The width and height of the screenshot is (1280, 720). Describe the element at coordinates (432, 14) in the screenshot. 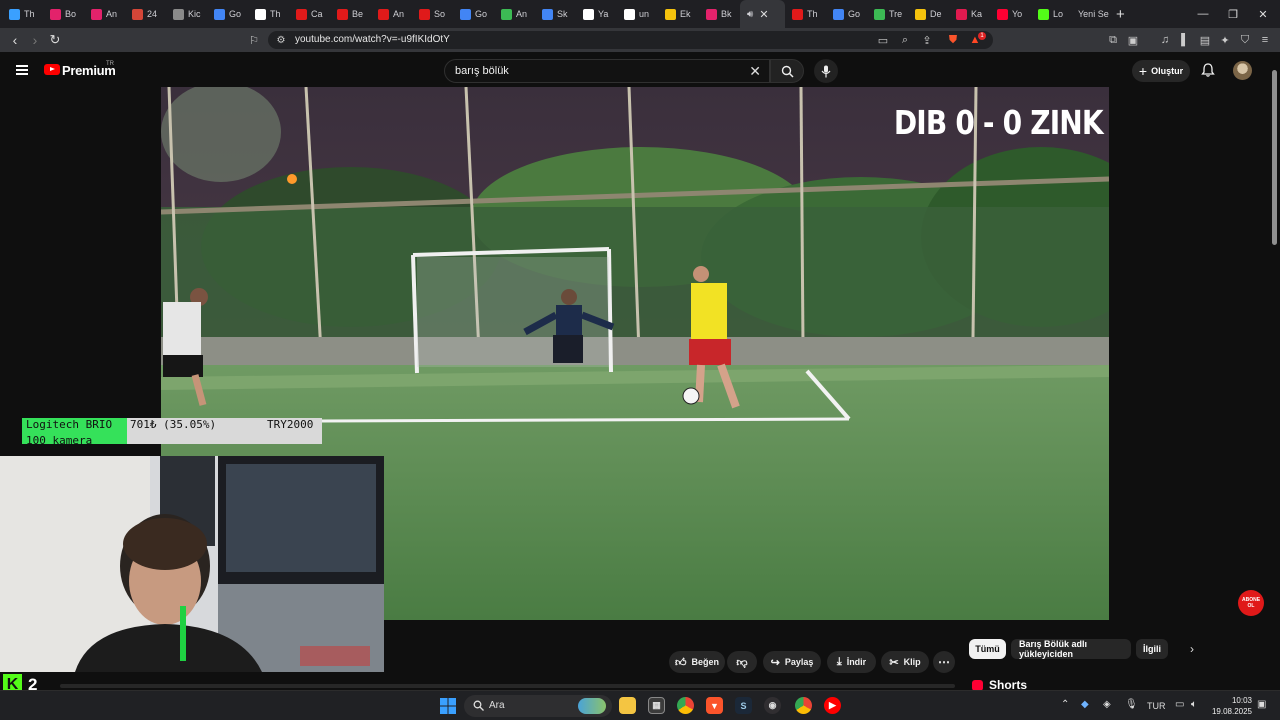

I see `browser-tab: So` at that location.